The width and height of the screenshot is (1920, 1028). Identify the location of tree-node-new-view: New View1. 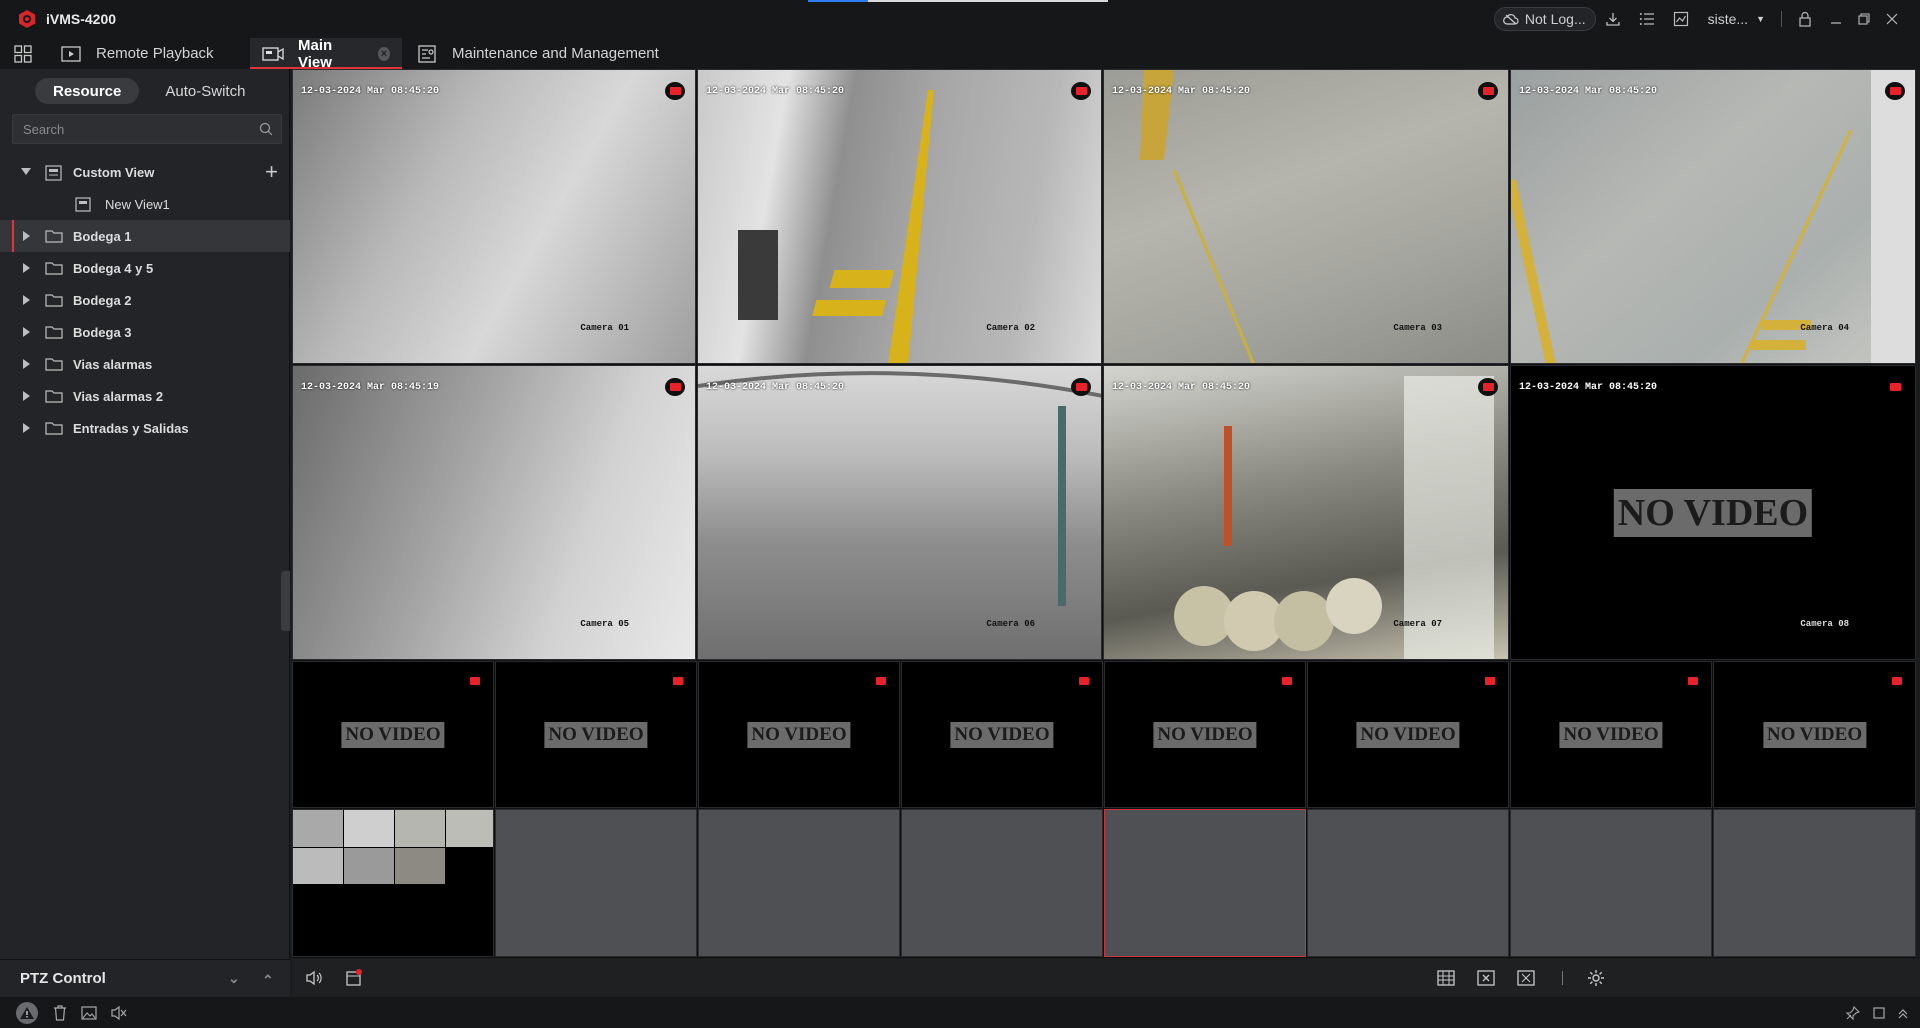
(145, 204).